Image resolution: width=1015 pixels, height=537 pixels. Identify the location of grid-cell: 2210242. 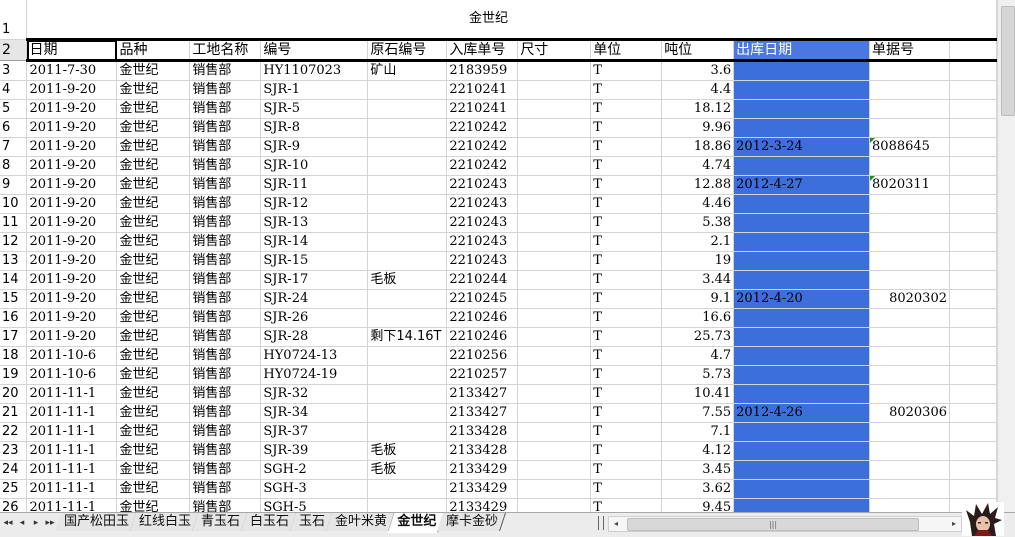
(482, 128).